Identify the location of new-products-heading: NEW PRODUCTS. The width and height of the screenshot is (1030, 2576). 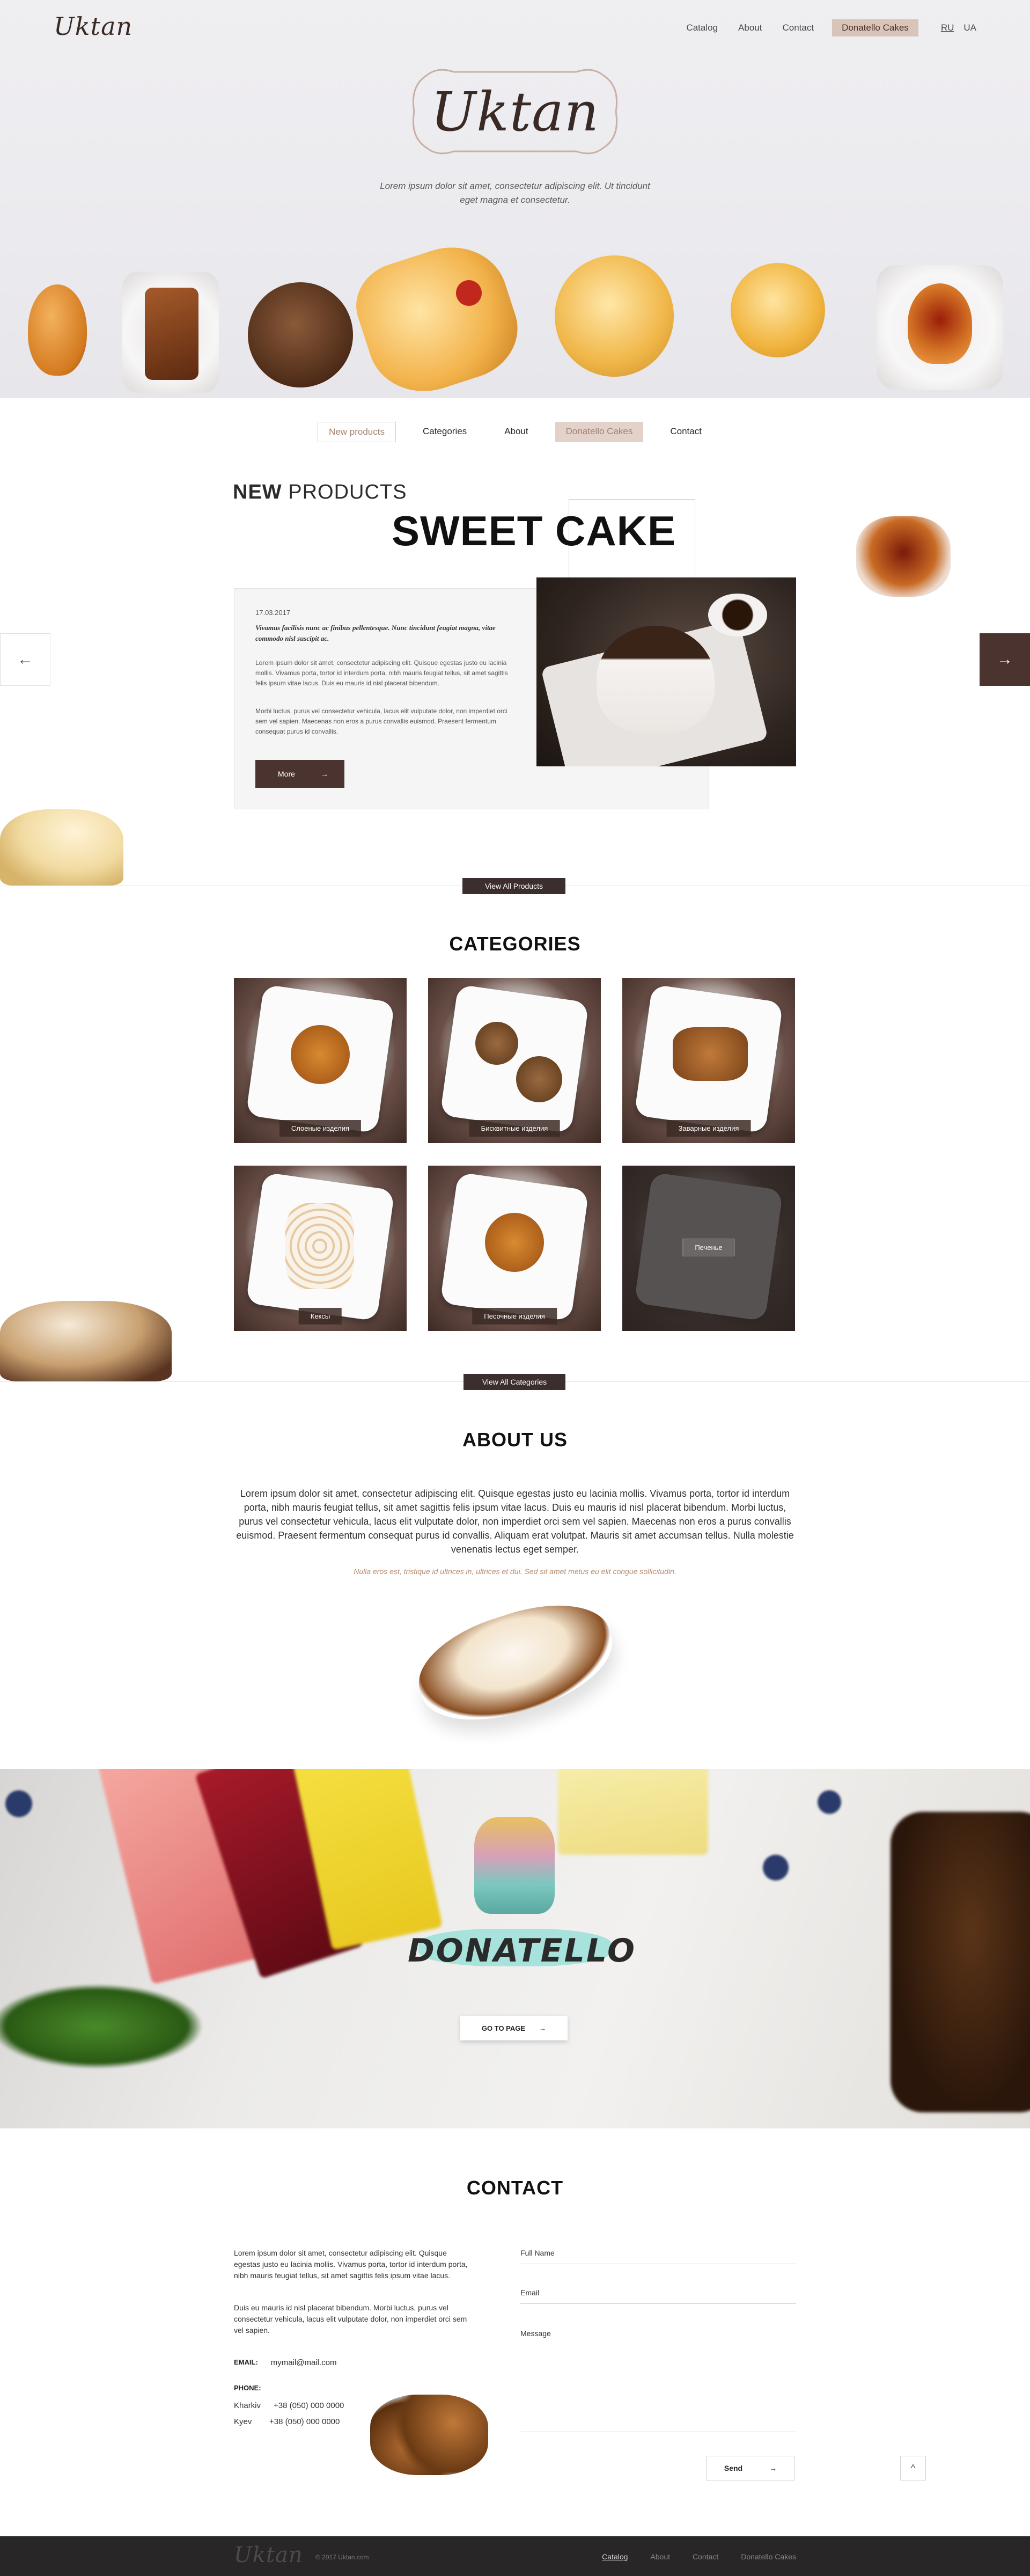
(320, 492).